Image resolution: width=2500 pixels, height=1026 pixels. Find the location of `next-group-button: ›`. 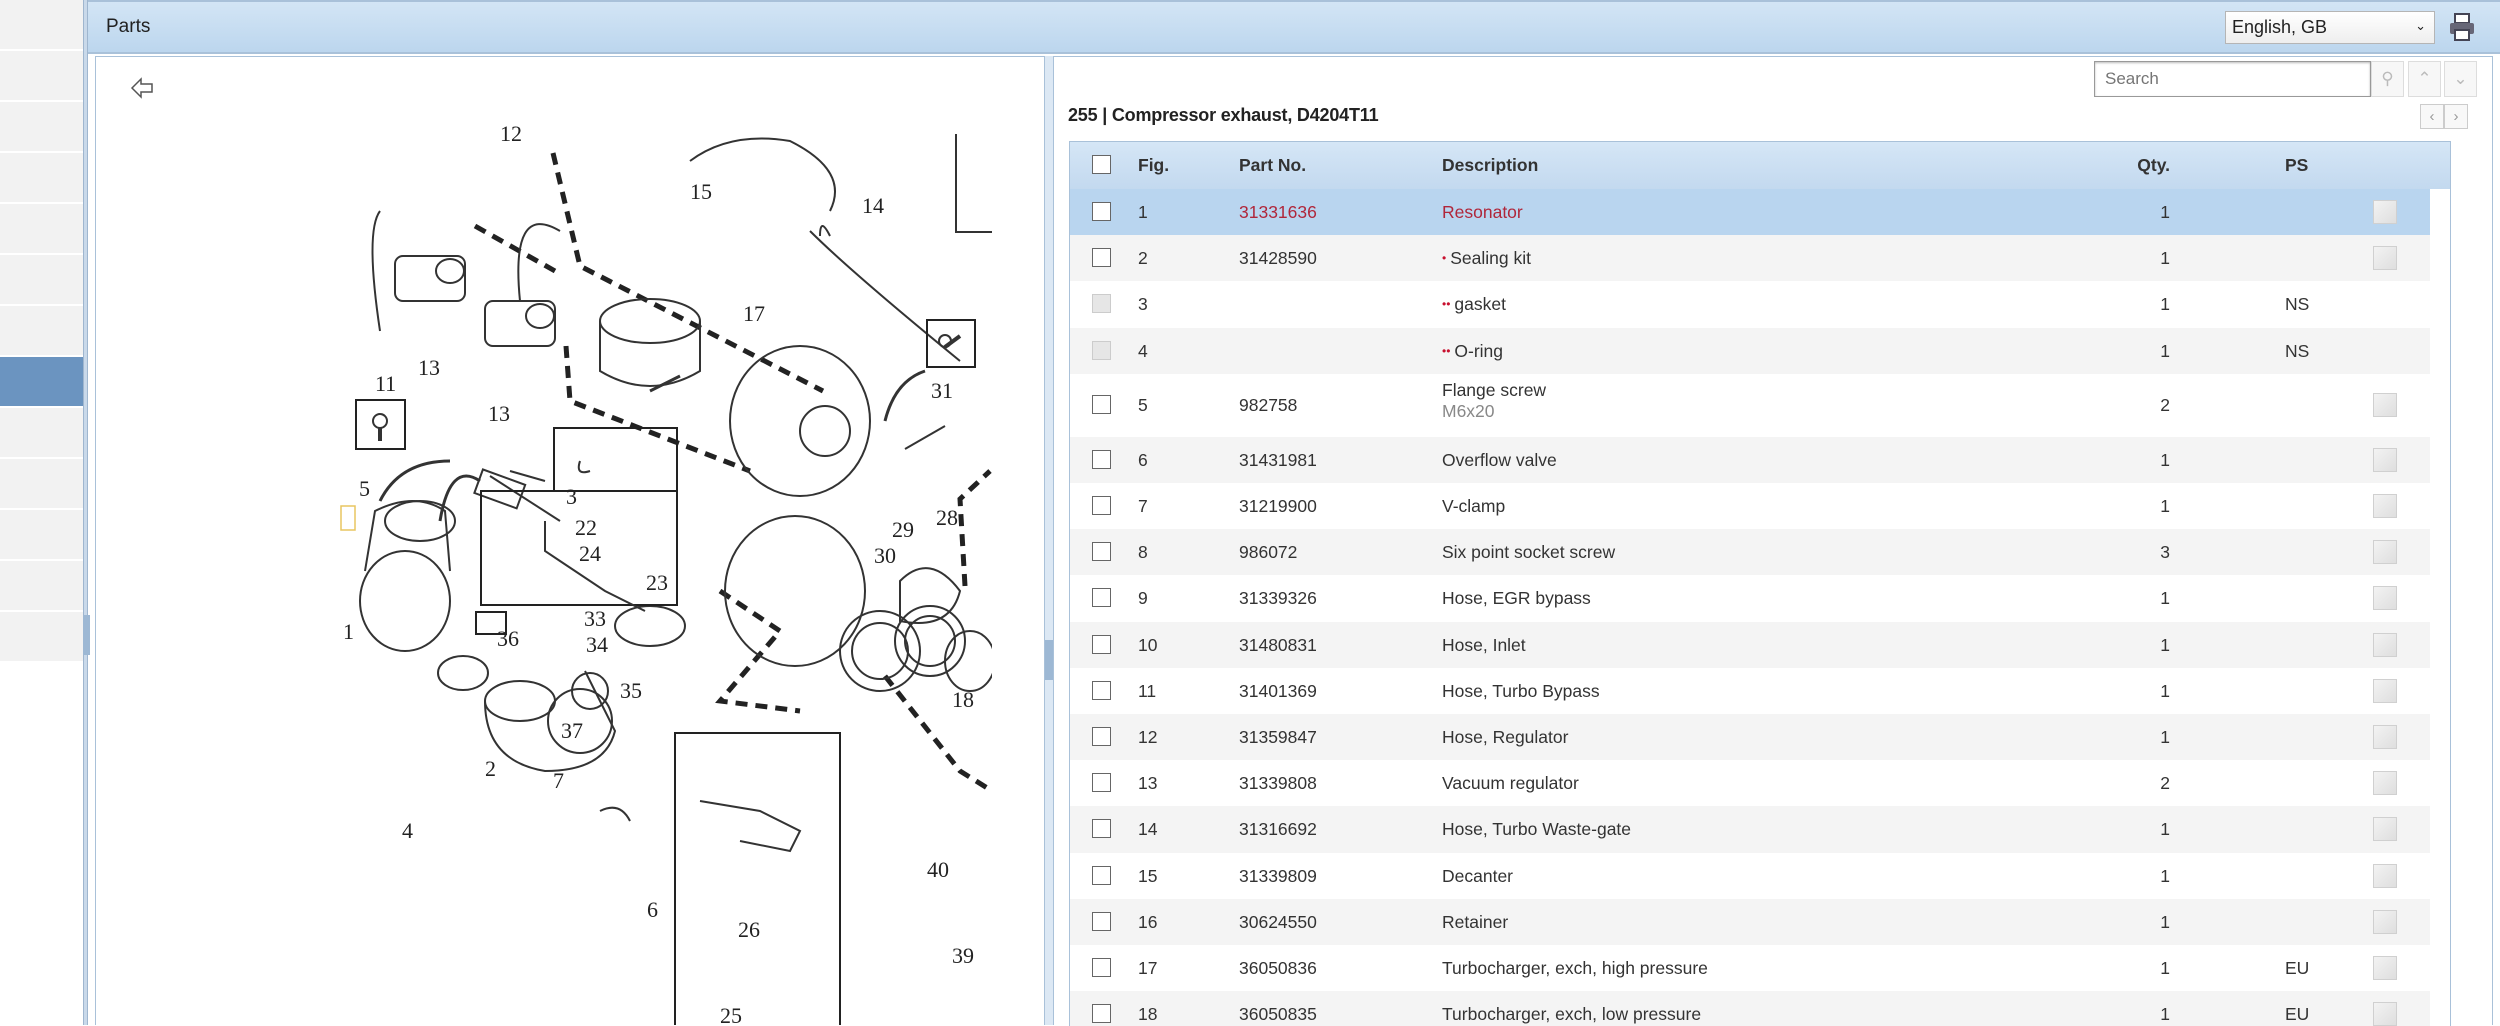

next-group-button: › is located at coordinates (2456, 116).